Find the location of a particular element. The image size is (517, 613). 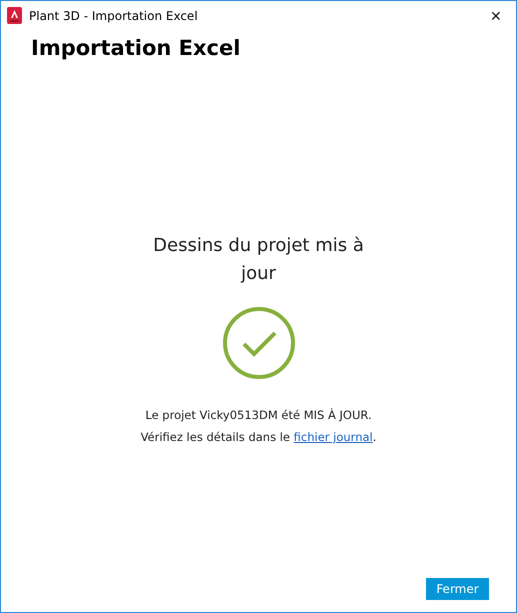

log-file-link: fichier journal is located at coordinates (333, 437).